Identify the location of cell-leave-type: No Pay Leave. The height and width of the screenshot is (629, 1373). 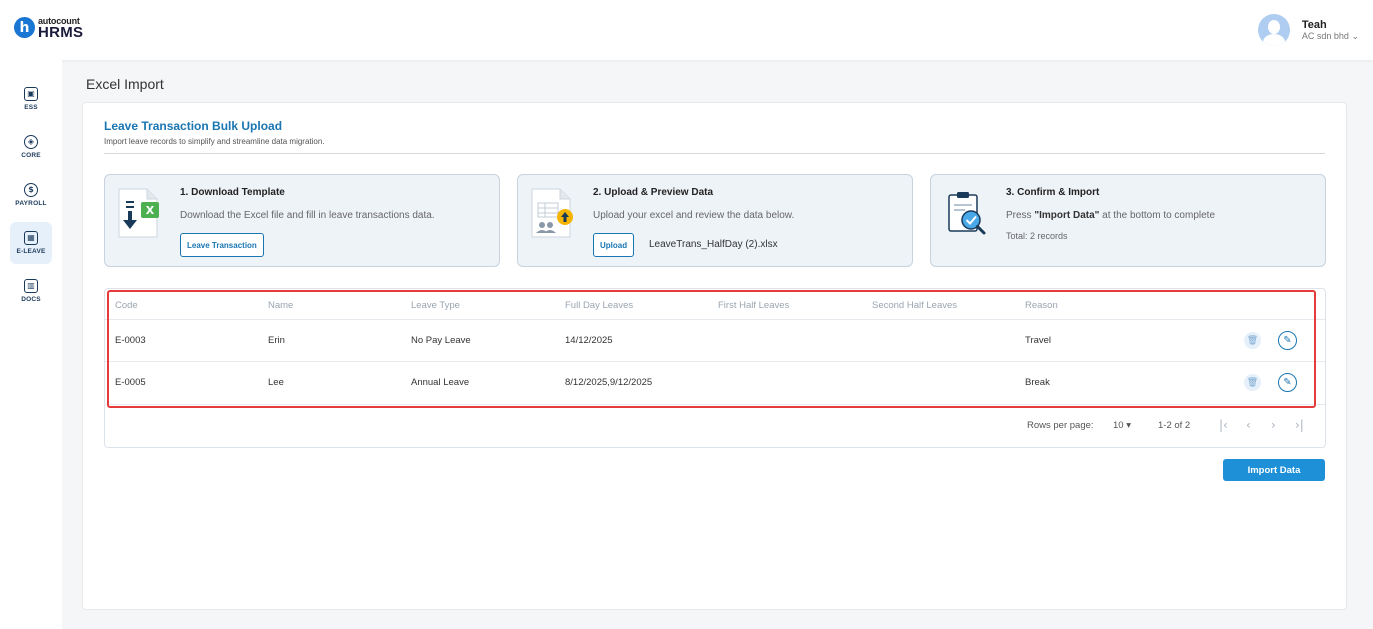
(441, 340).